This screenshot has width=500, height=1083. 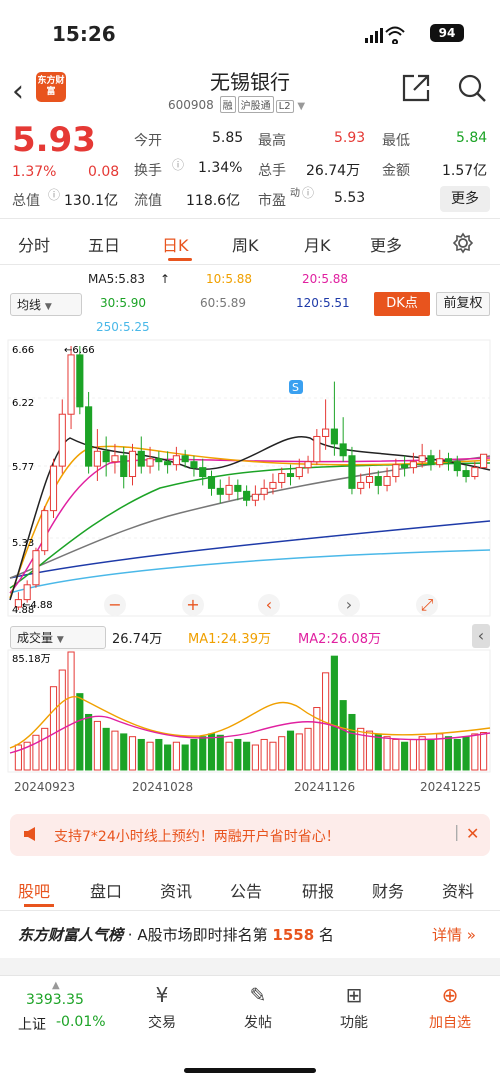 What do you see at coordinates (325, 279) in the screenshot?
I see `ma20-value: 20:5.88` at bounding box center [325, 279].